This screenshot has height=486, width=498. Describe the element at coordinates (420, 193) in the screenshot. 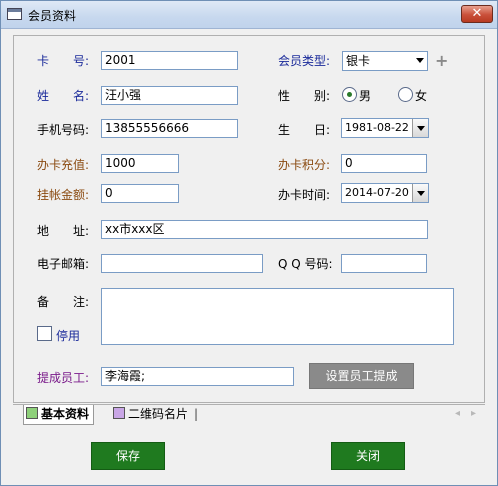

I see `card-time-dropdown-icon` at that location.